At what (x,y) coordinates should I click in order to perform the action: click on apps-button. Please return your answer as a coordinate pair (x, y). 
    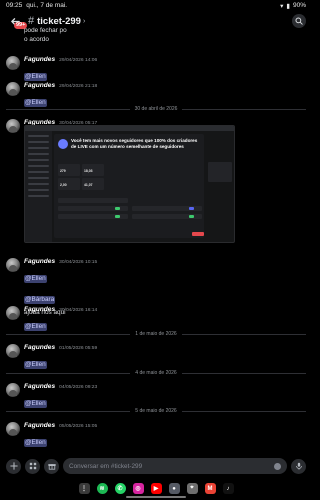
    Looking at the image, I should click on (32, 466).